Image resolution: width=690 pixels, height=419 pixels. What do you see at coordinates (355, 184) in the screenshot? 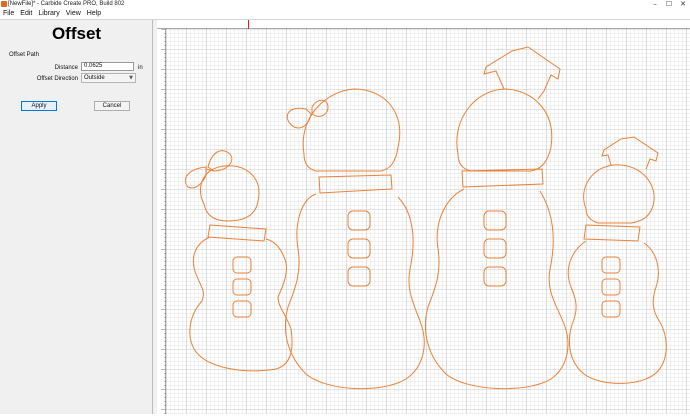
I see `snowman-2-scarf` at bounding box center [355, 184].